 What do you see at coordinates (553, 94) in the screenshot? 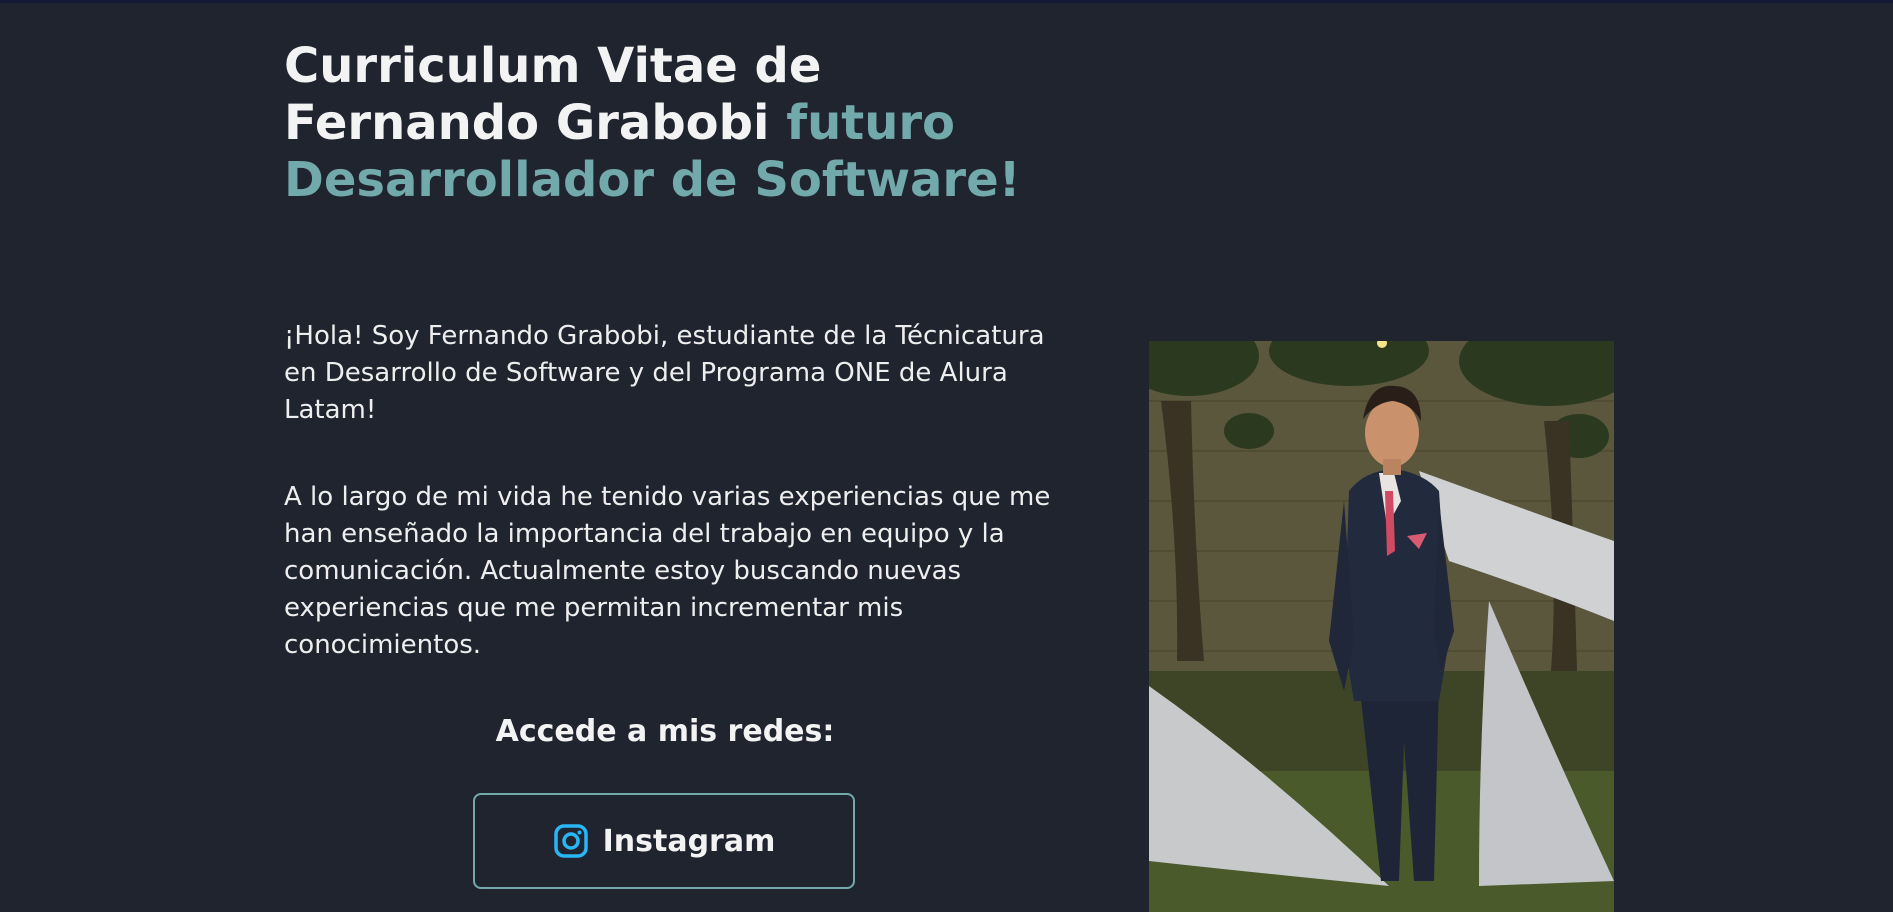
I see `title-main: Curriculum Vitae de Fernando Grabobi` at bounding box center [553, 94].